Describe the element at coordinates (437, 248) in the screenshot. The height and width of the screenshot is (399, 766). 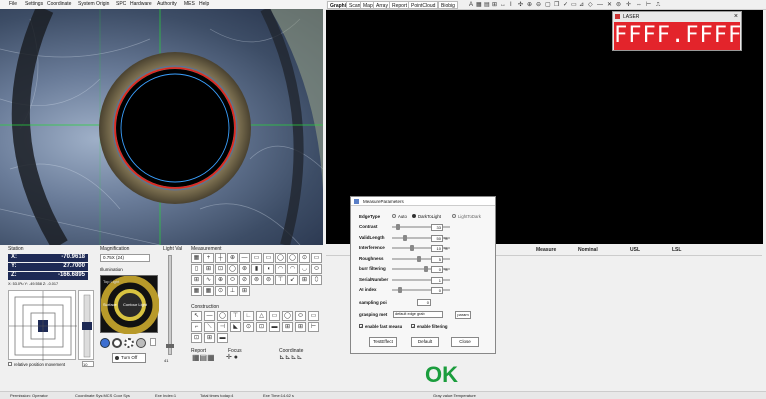
I see `param-value-input: 10` at that location.